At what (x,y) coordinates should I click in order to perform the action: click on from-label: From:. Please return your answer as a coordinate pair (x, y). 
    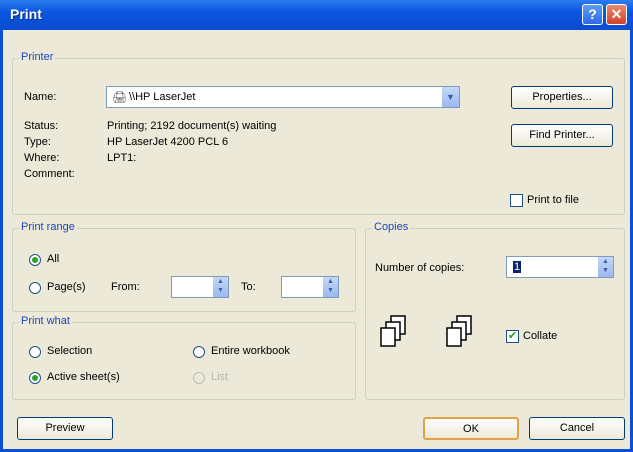
    Looking at the image, I should click on (125, 287).